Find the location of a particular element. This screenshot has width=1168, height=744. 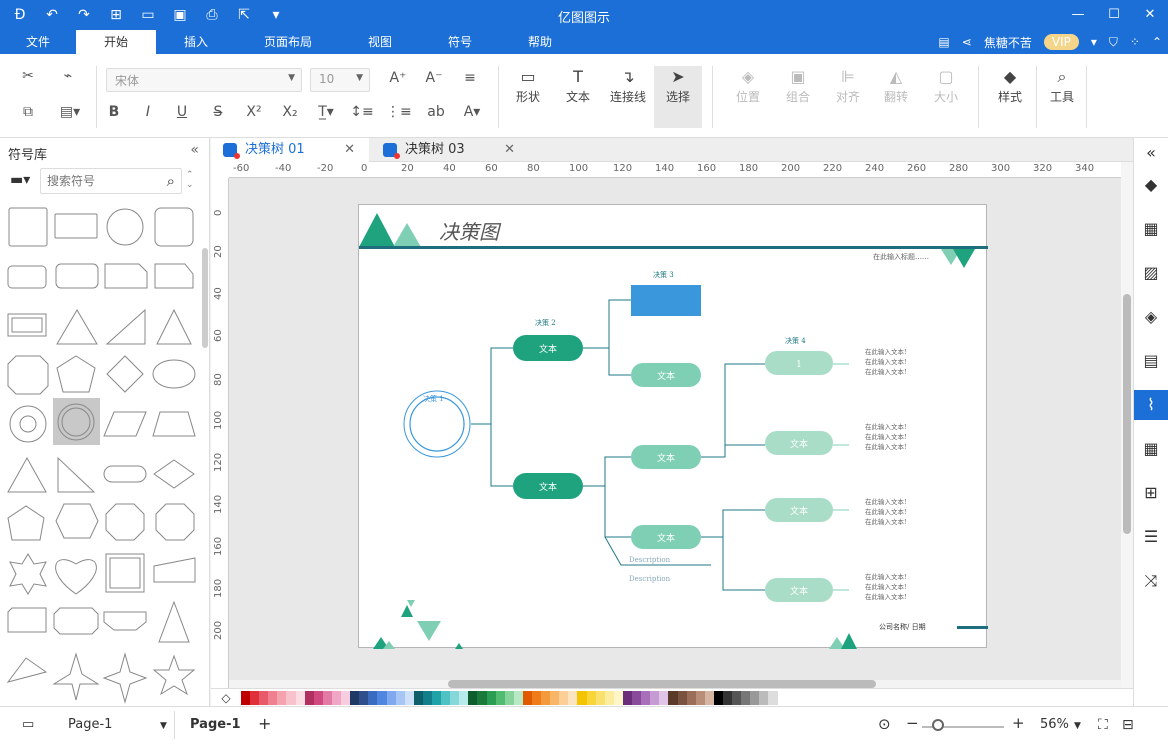

tab-insert: 插入 is located at coordinates (196, 42).